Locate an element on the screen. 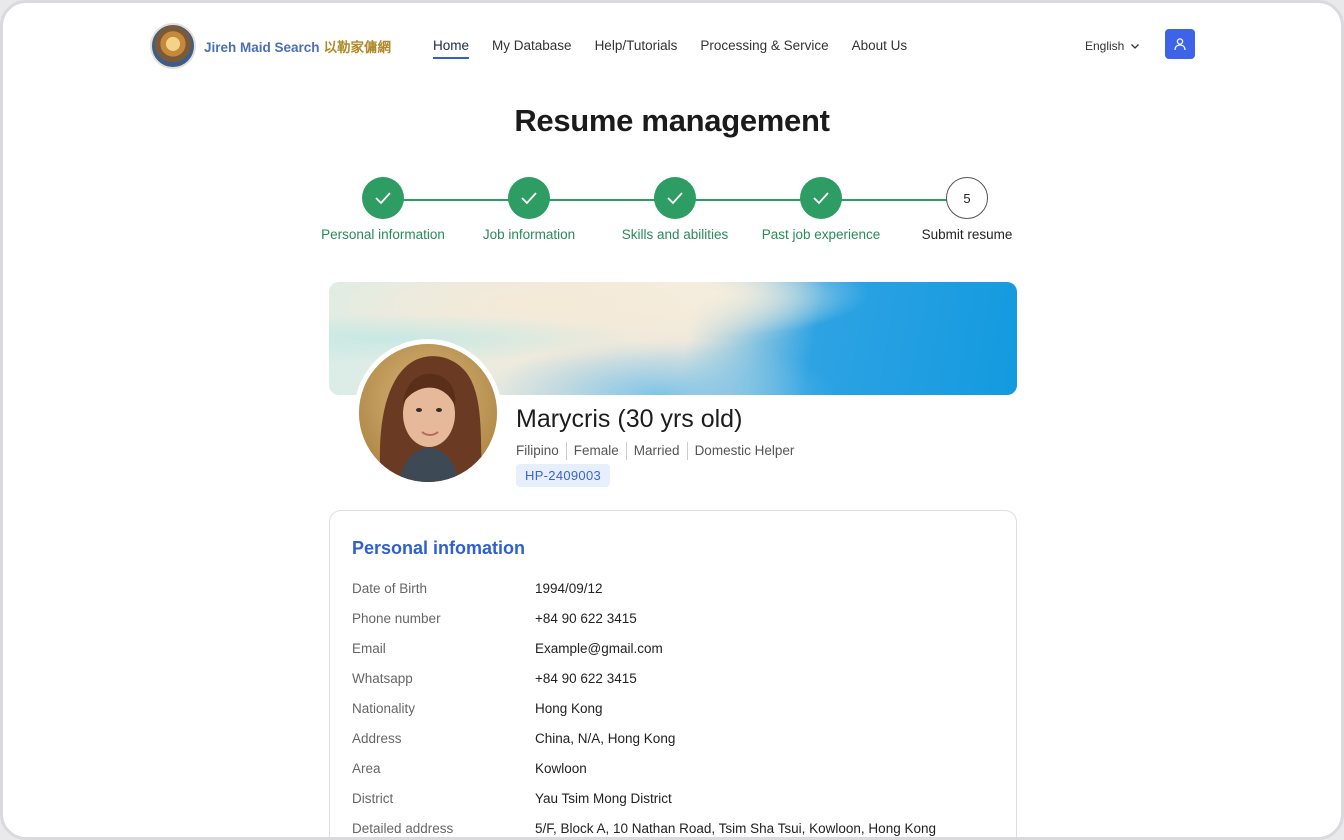  nav-about-us: About Us is located at coordinates (880, 48).